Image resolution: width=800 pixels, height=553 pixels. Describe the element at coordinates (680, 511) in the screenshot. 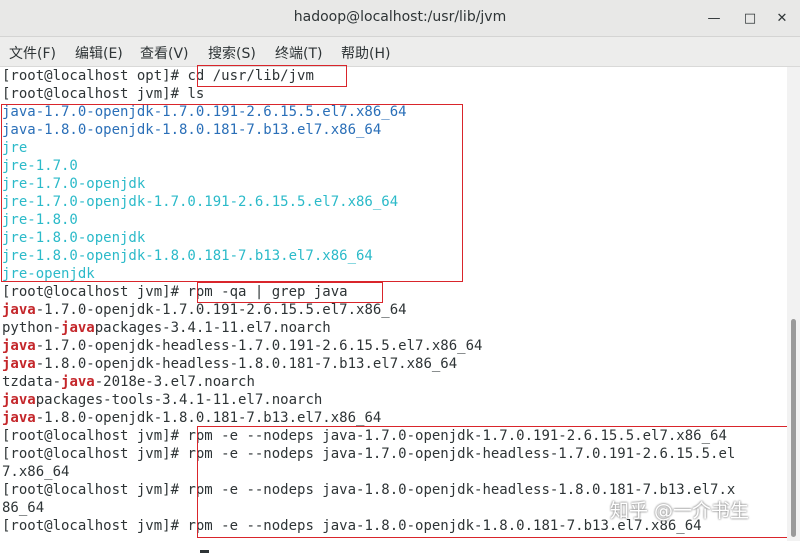

I see `watermark-text: 知乎 @一介书生` at that location.